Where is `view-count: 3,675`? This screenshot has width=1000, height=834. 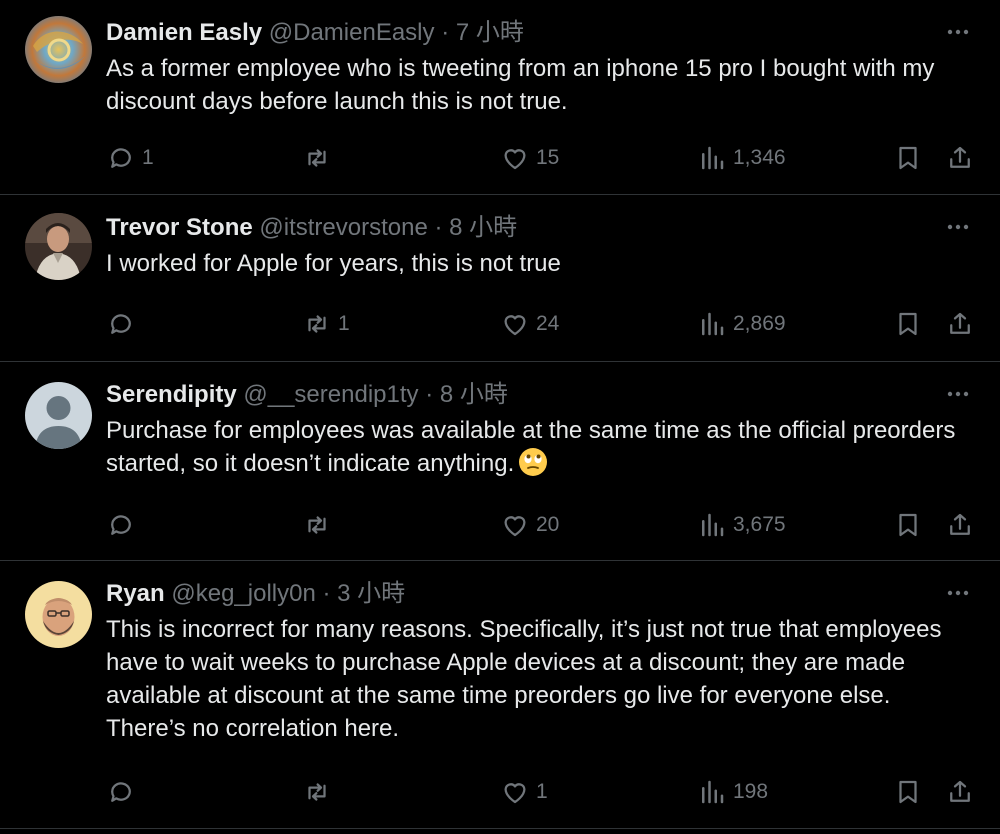
view-count: 3,675 is located at coordinates (759, 524).